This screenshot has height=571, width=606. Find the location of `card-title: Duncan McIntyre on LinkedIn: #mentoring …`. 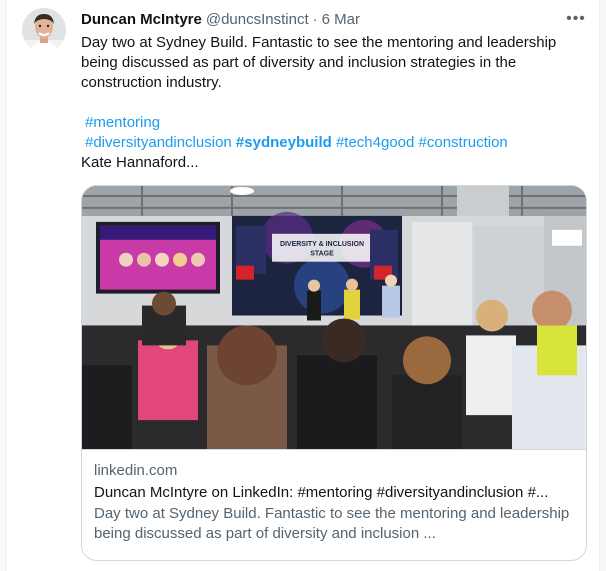

card-title: Duncan McIntyre on LinkedIn: #mentoring … is located at coordinates (321, 492).